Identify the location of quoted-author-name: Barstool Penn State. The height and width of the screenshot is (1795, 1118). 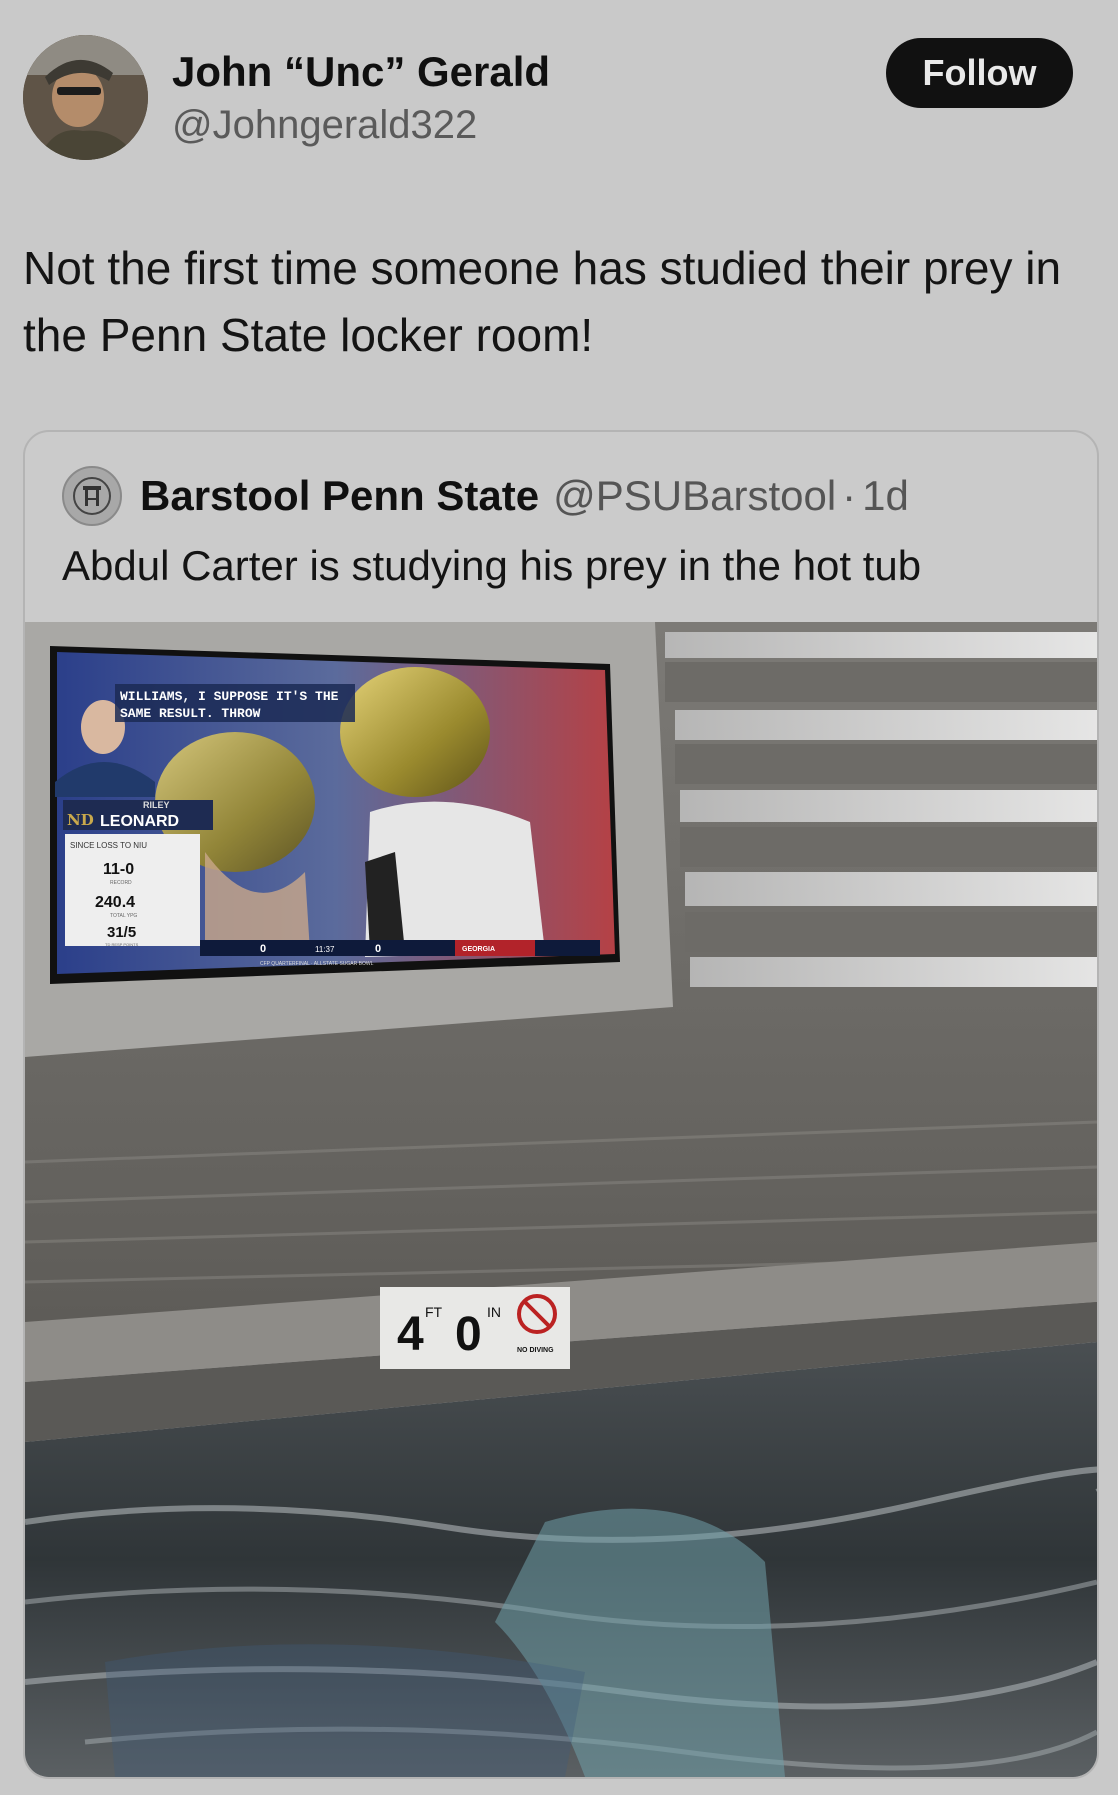
(339, 496).